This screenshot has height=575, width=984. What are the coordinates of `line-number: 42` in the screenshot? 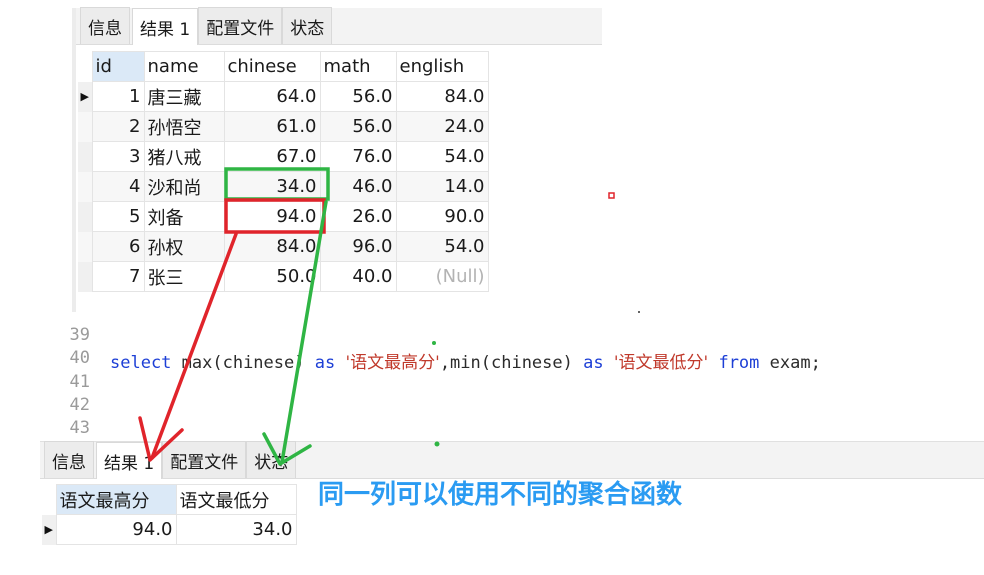 It's located at (79, 405).